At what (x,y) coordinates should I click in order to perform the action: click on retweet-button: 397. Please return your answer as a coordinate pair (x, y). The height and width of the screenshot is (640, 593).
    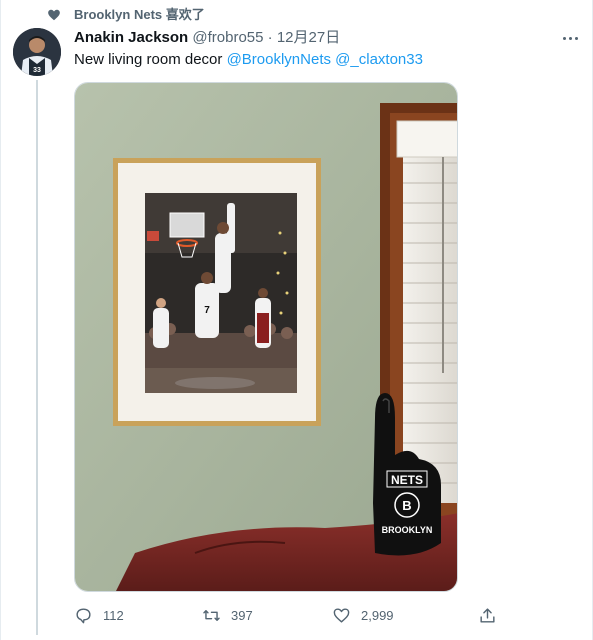
    Looking at the image, I should click on (227, 615).